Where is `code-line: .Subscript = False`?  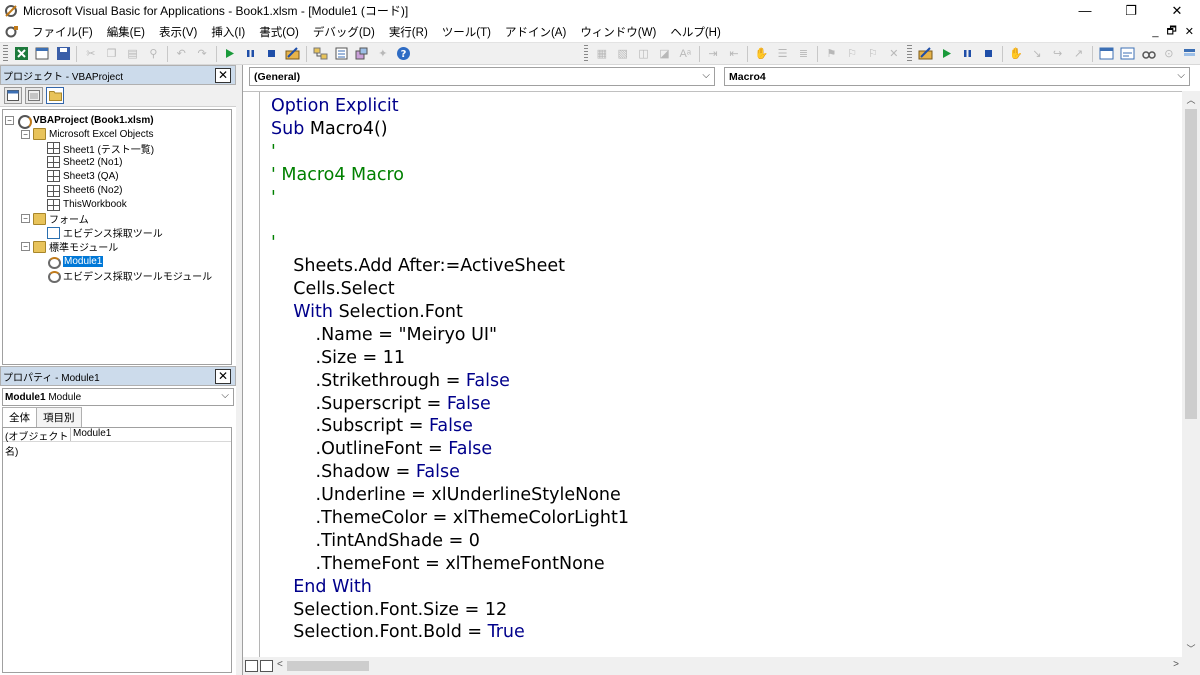
code-line: .Subscript = False is located at coordinates (450, 426).